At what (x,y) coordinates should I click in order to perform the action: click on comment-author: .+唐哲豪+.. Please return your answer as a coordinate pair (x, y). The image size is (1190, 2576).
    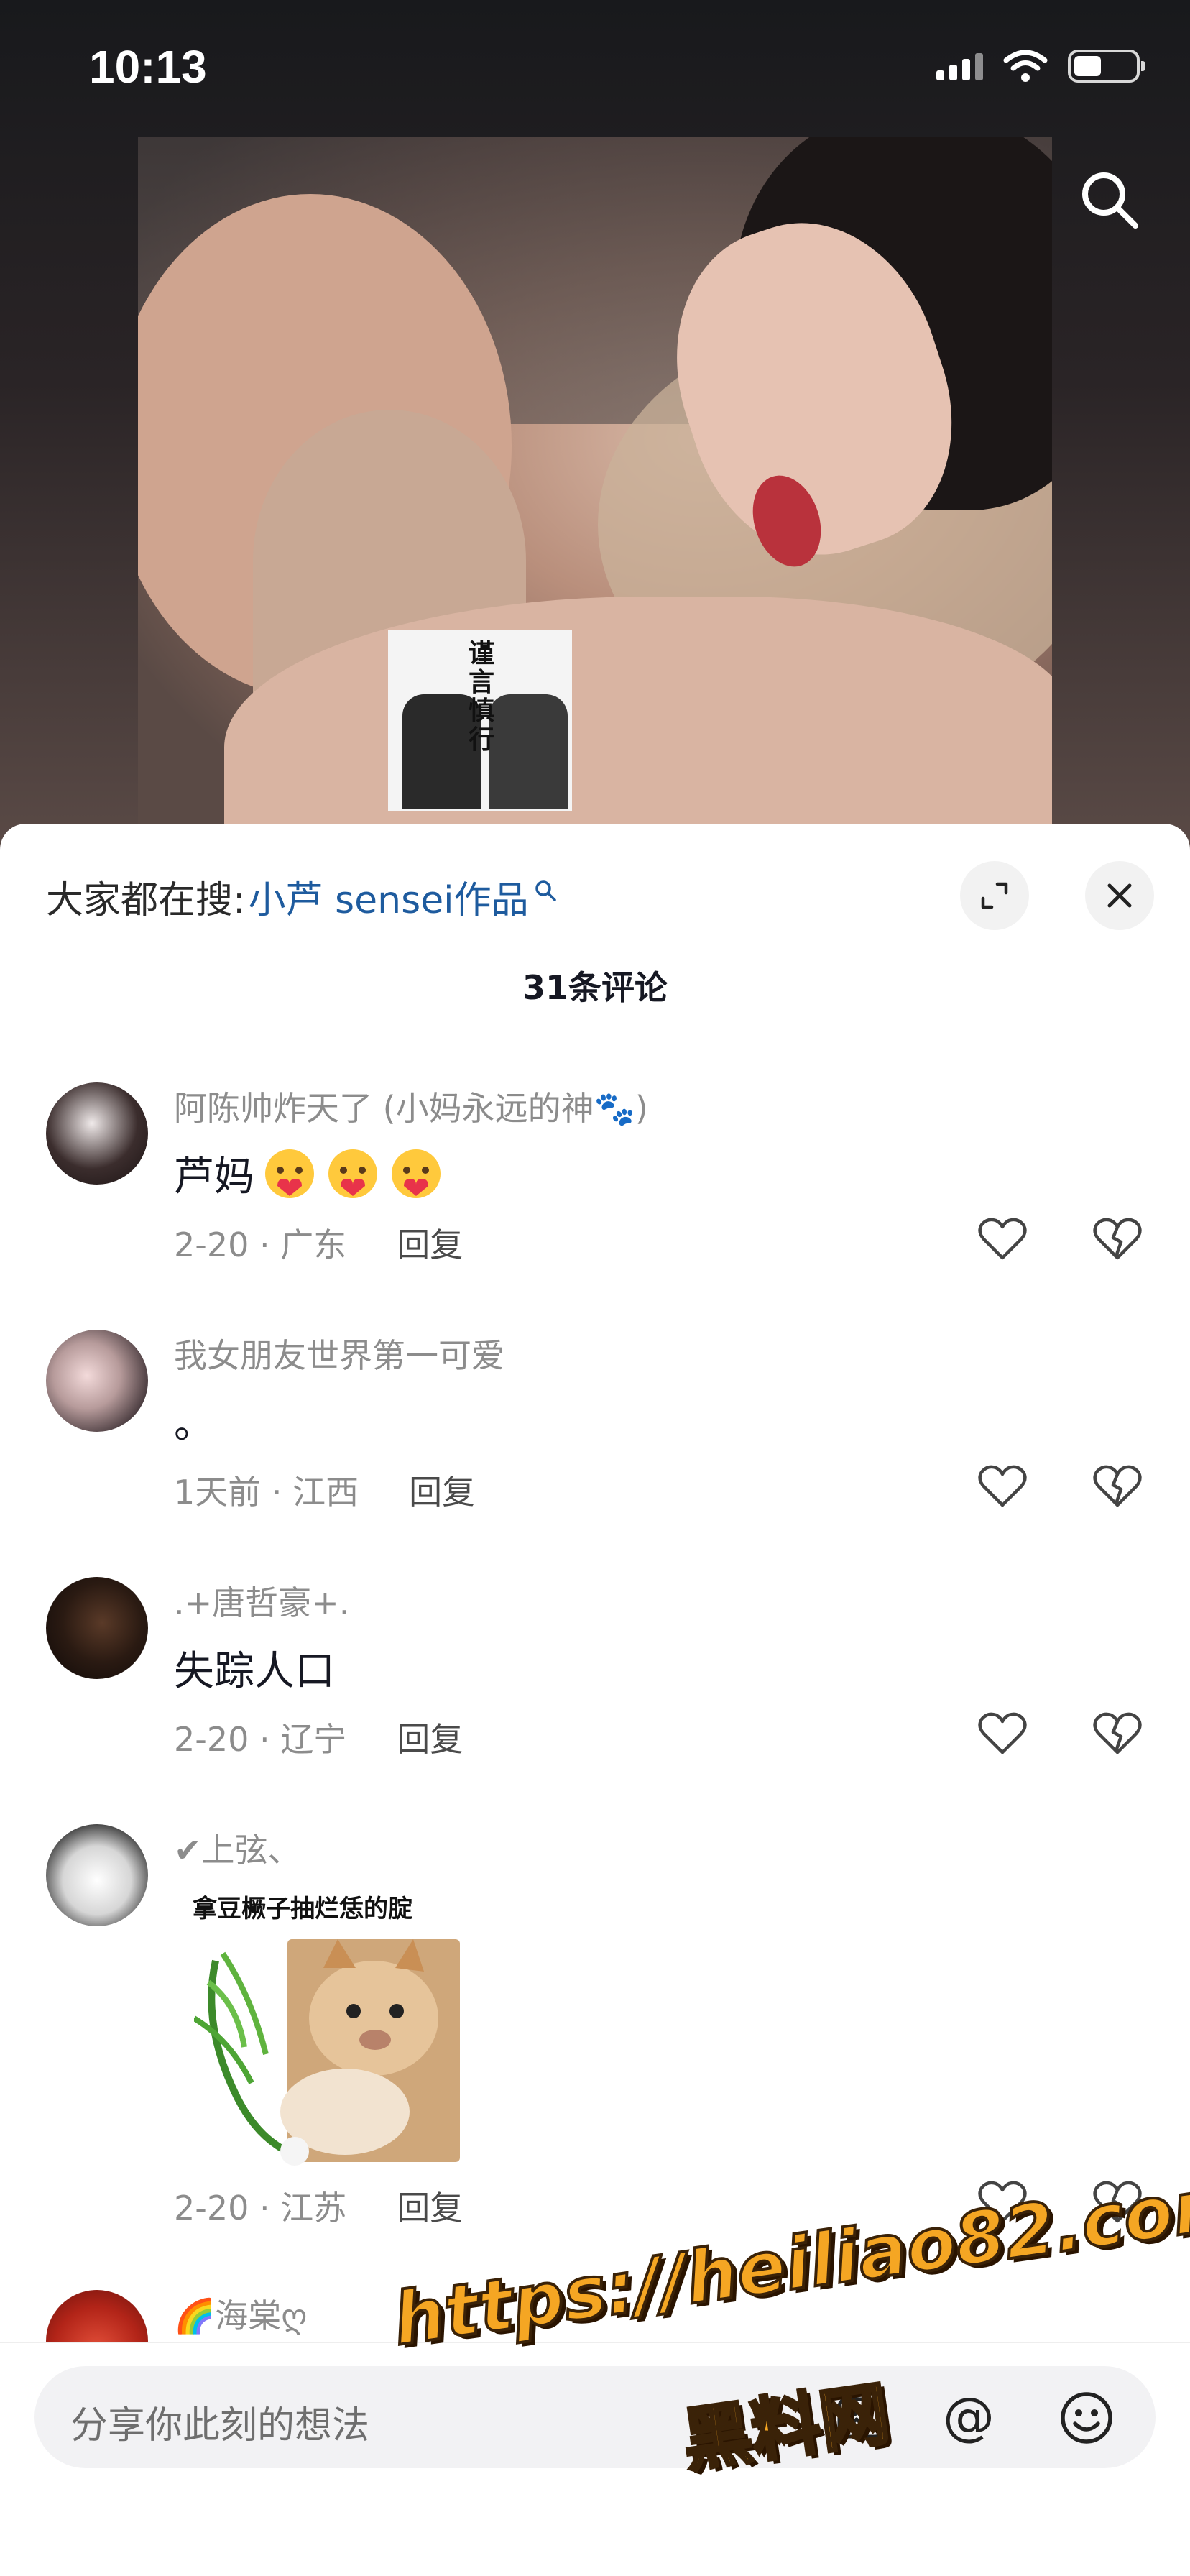
    Looking at the image, I should click on (261, 1600).